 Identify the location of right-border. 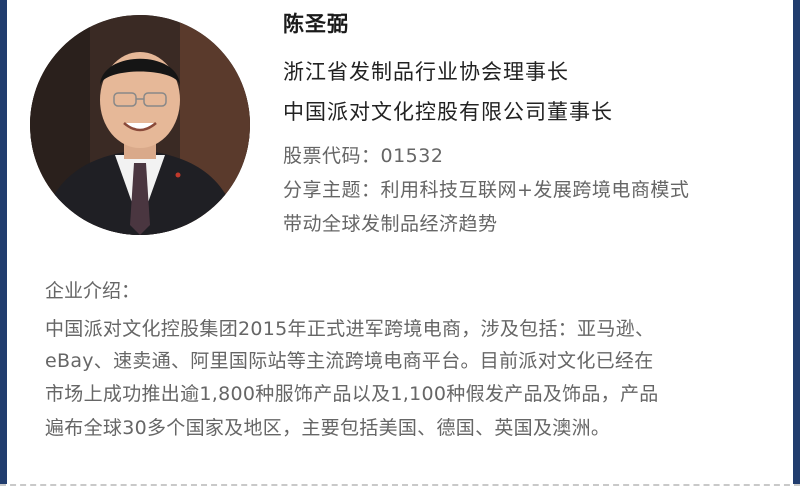
(796, 242).